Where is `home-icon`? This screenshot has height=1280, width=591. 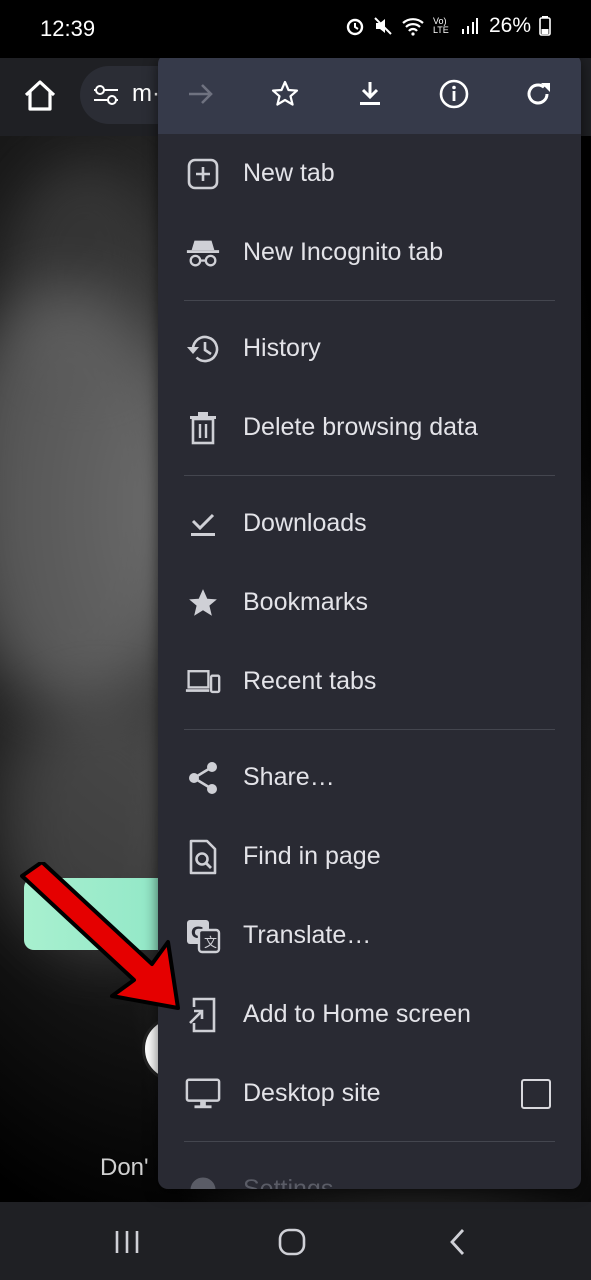
home-icon is located at coordinates (40, 95).